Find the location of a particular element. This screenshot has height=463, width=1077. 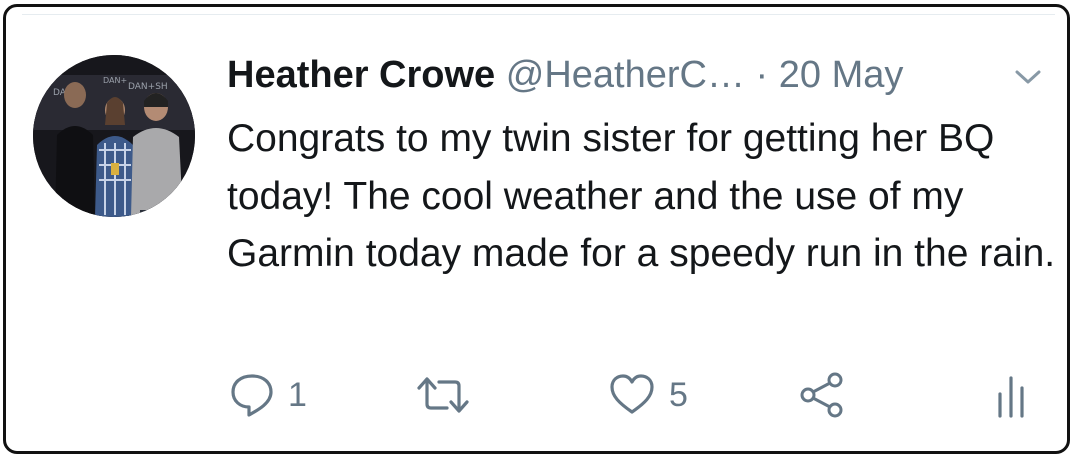

analytics-icon is located at coordinates (1012, 395).